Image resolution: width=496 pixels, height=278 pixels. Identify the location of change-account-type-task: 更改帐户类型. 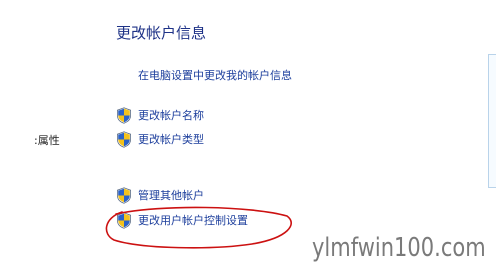
(160, 139).